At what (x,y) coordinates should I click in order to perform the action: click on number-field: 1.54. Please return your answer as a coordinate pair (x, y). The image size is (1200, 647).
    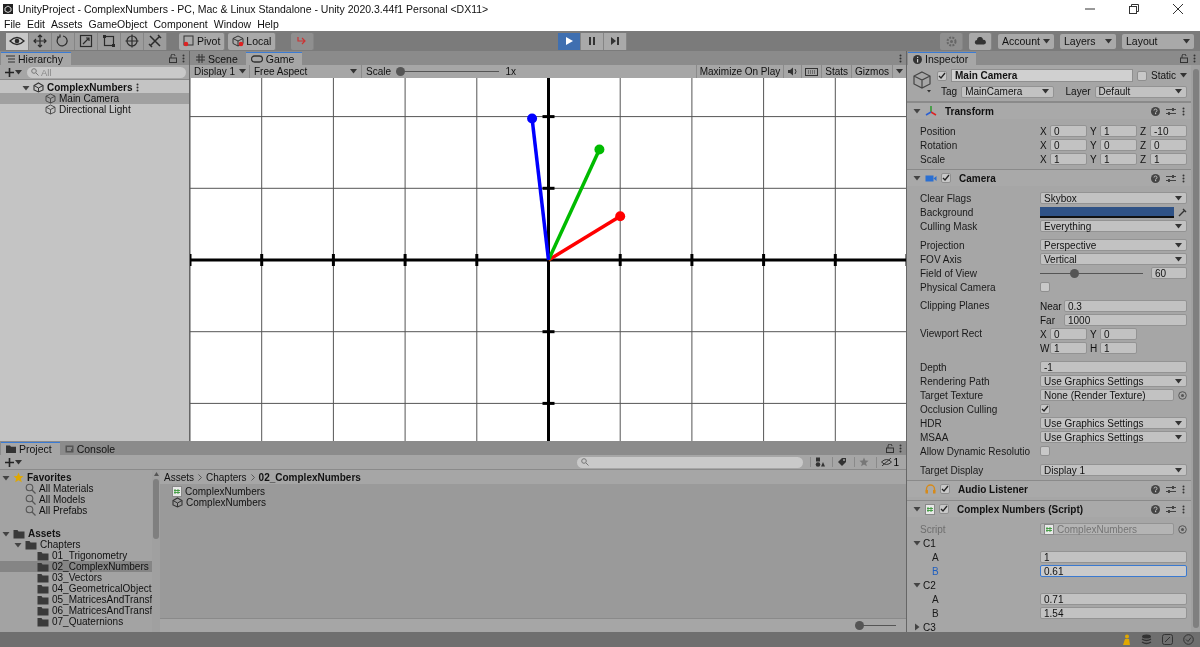
    Looking at the image, I should click on (1113, 613).